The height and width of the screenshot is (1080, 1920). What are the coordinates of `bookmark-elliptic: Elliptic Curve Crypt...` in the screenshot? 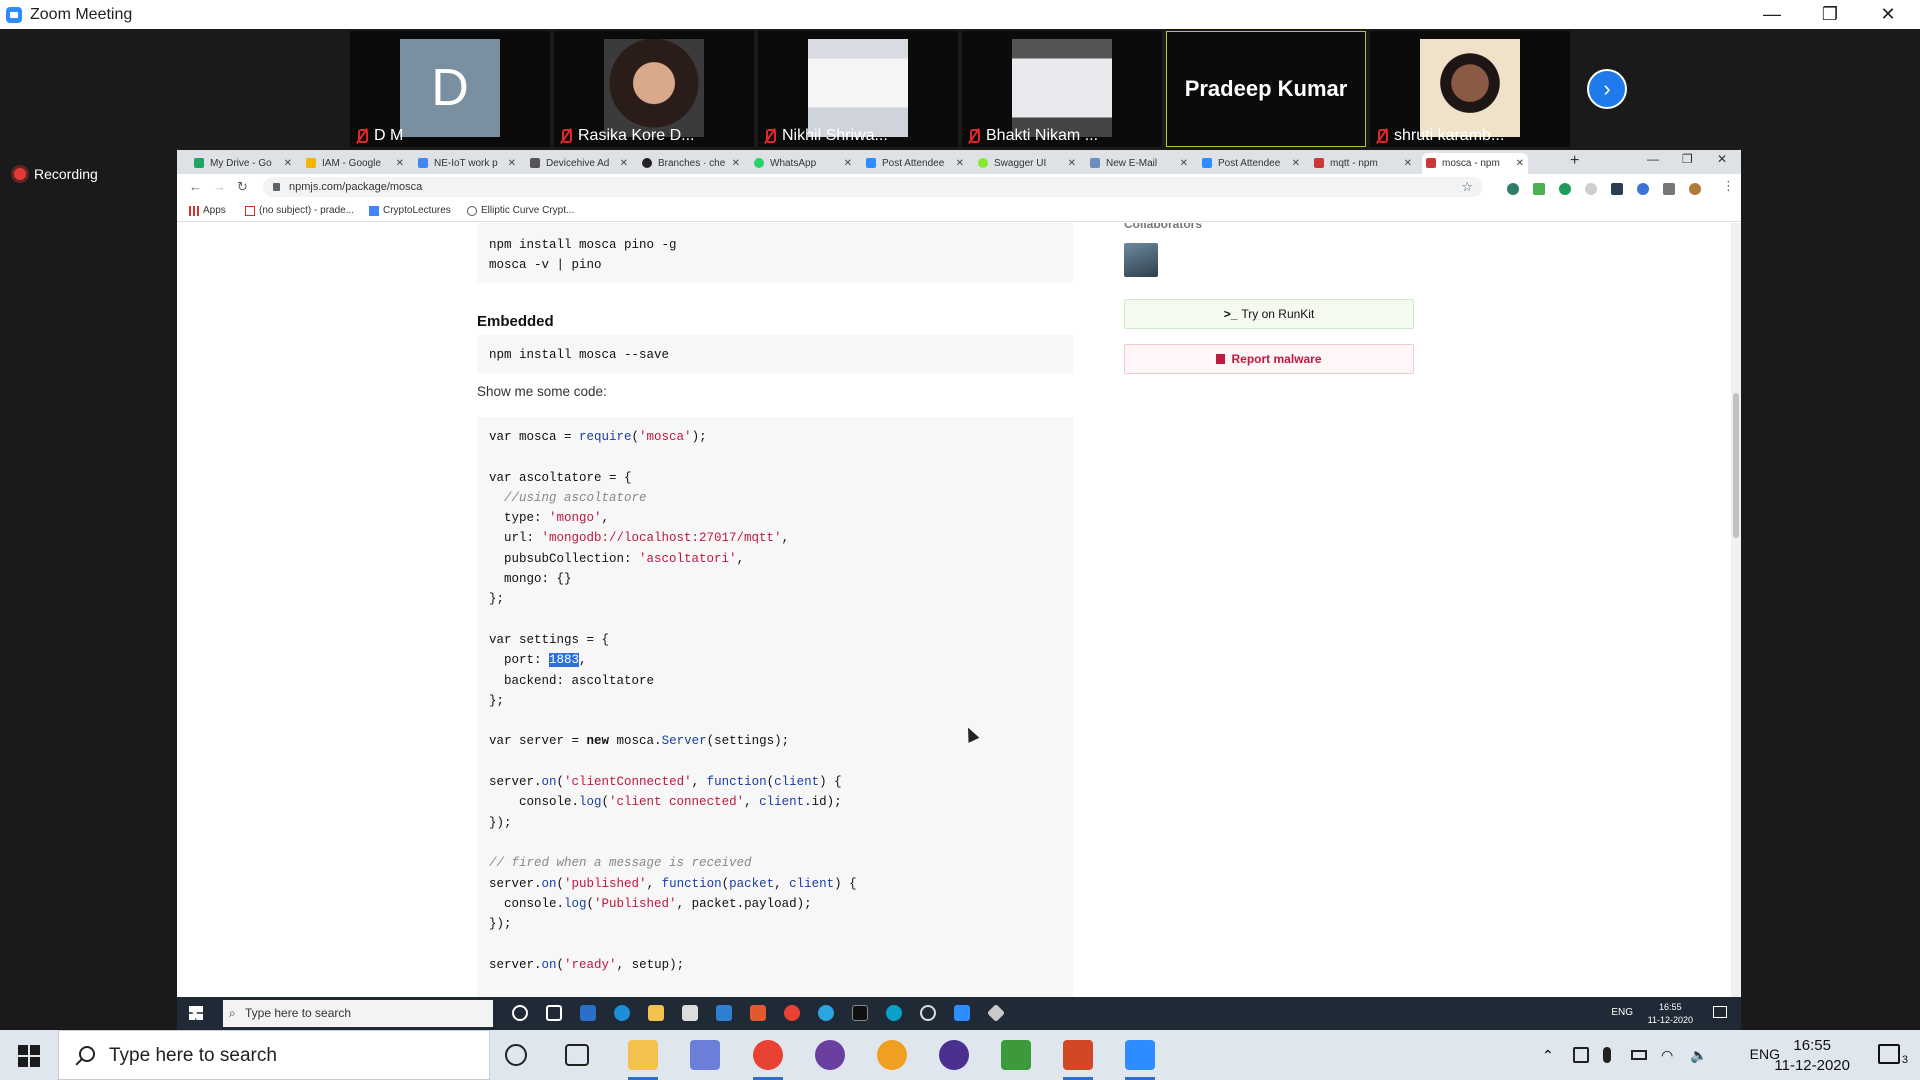 It's located at (520, 210).